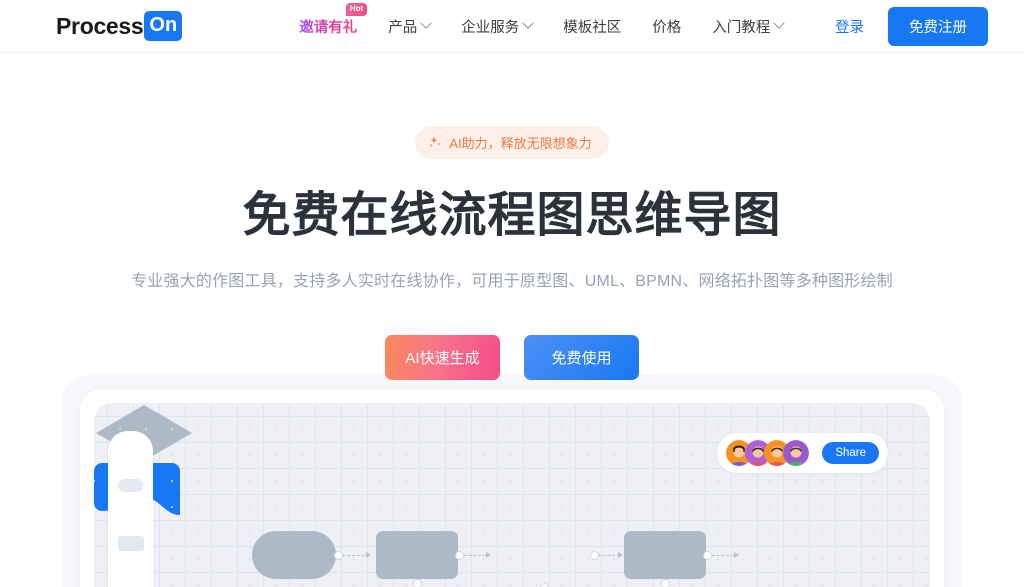 Image resolution: width=1024 pixels, height=587 pixels. I want to click on connector, so click(609, 555).